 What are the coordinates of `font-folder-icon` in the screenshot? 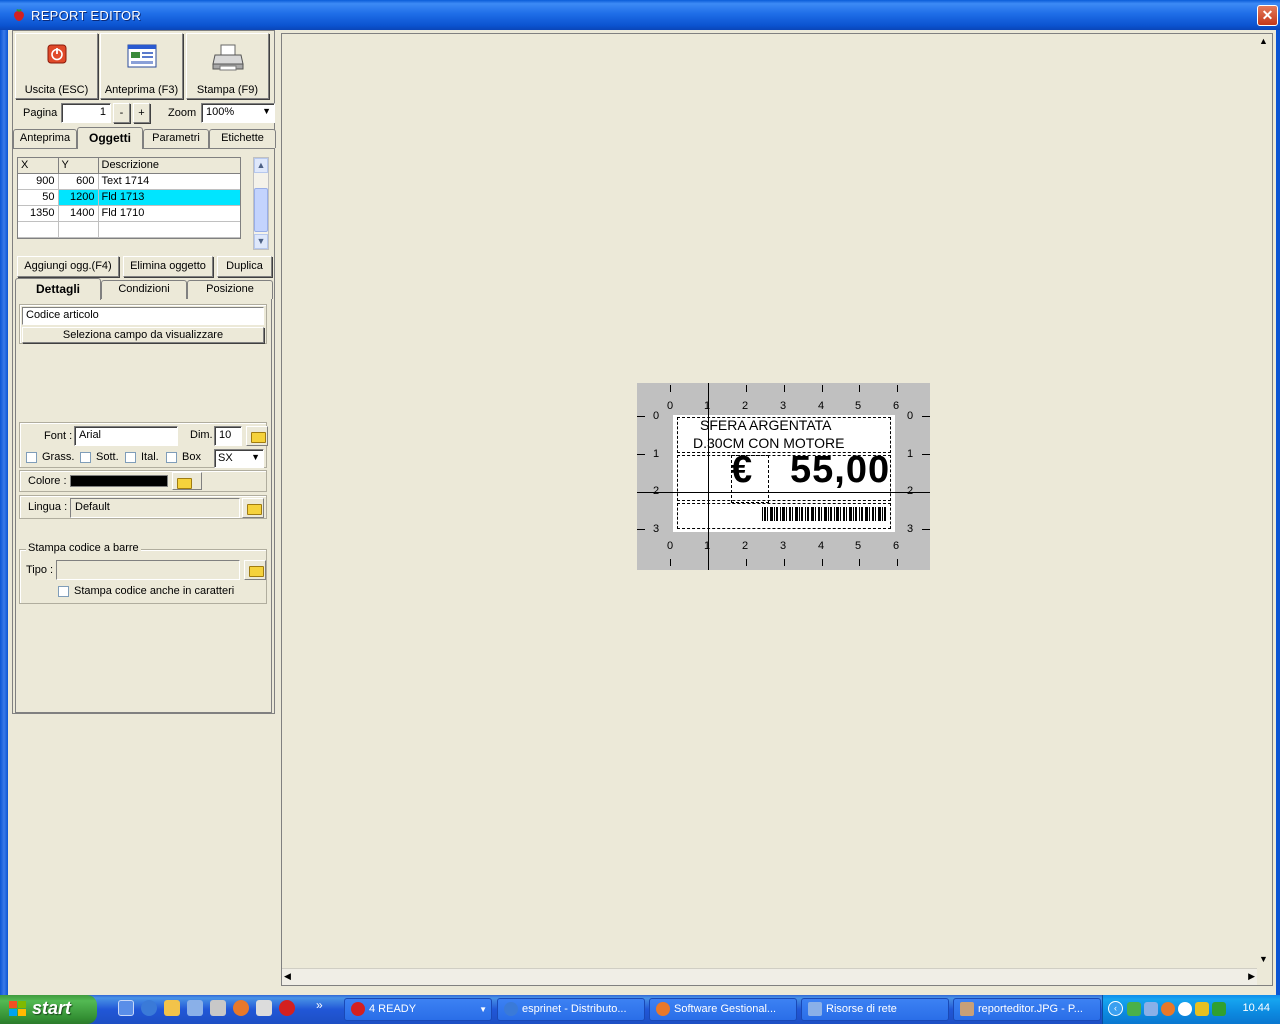 It's located at (257, 436).